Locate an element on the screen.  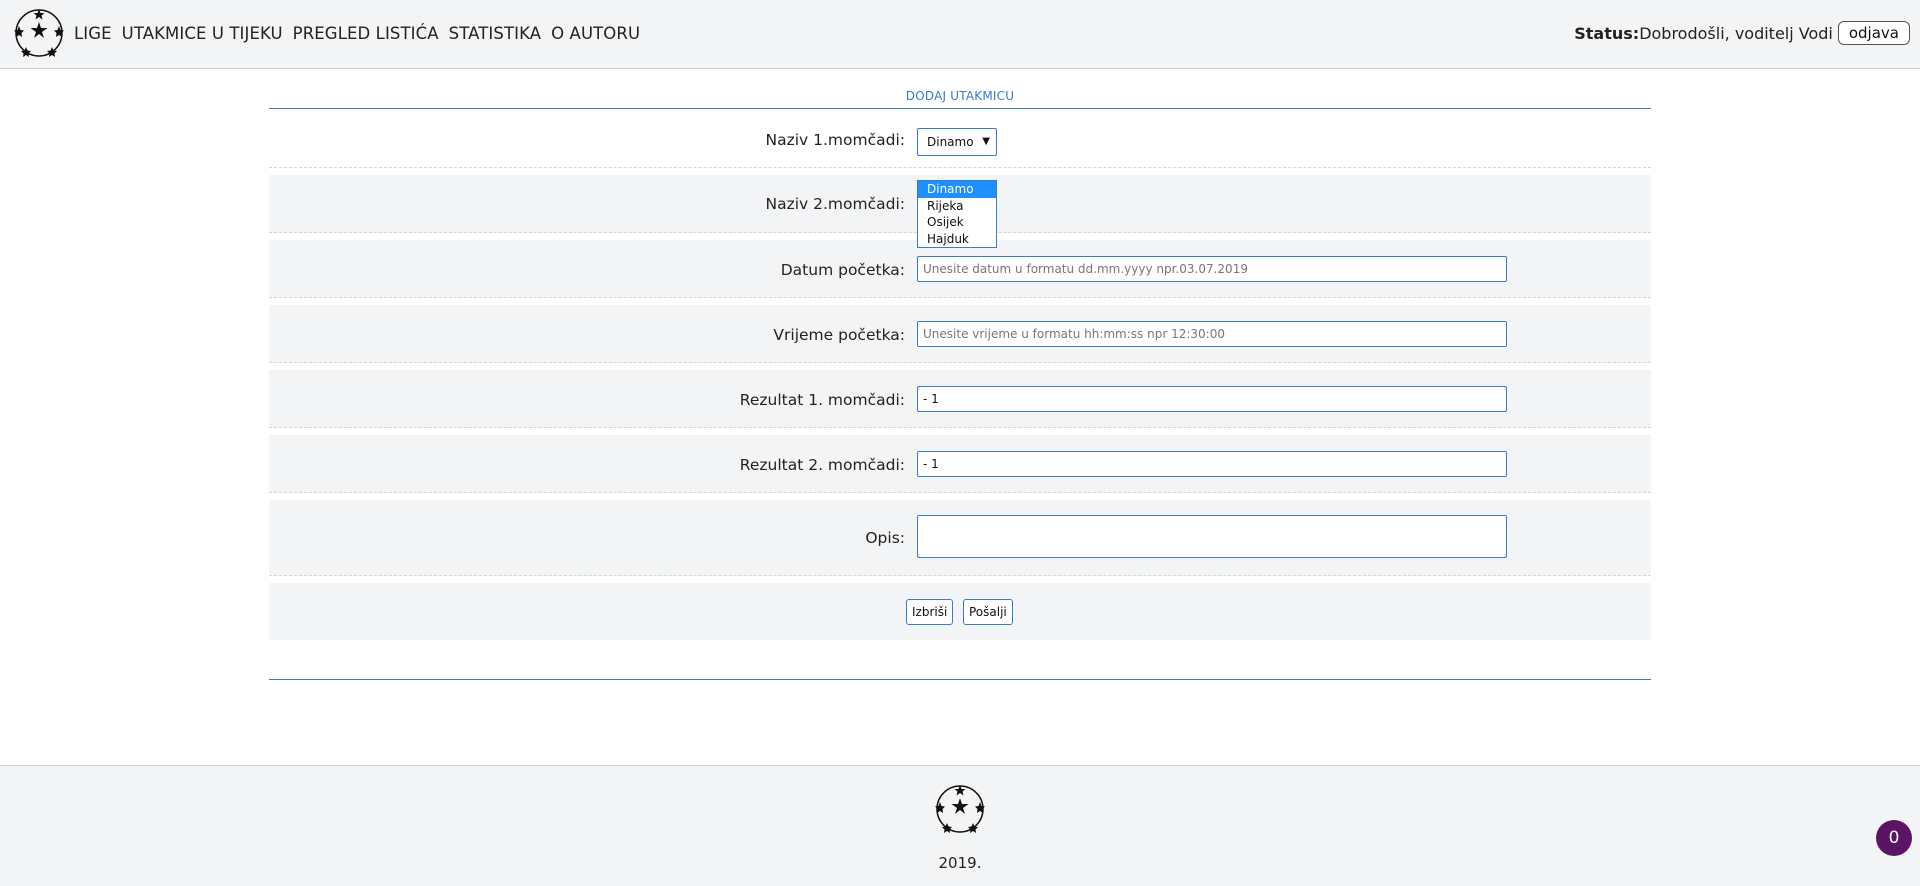
logout-button: odjava is located at coordinates (1873, 33).